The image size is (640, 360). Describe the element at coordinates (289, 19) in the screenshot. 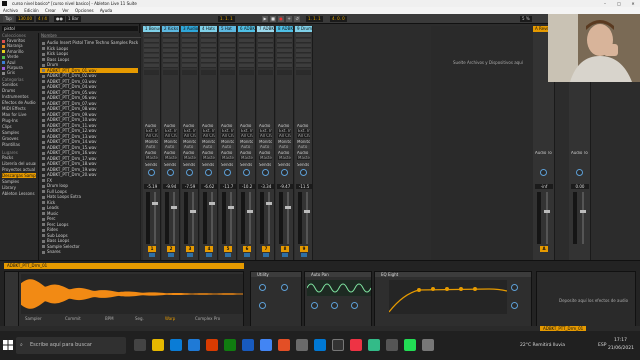

I see `overdub-icon: +` at that location.